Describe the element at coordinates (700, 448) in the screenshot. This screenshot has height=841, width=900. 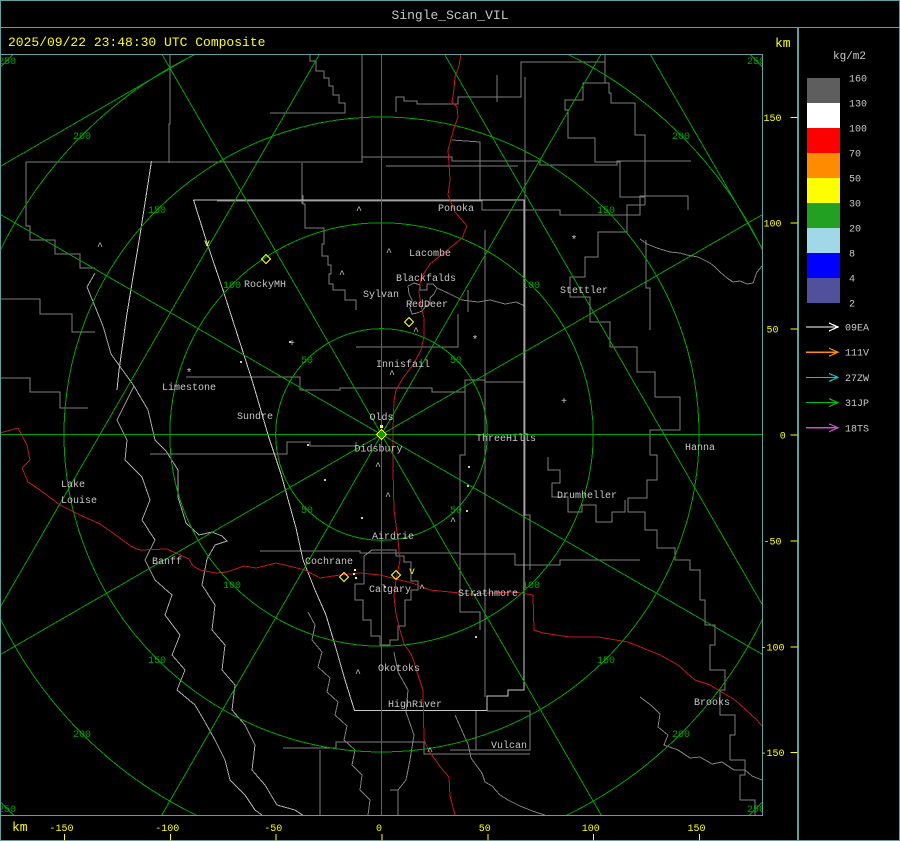
I see `svg-text: Hanna` at that location.